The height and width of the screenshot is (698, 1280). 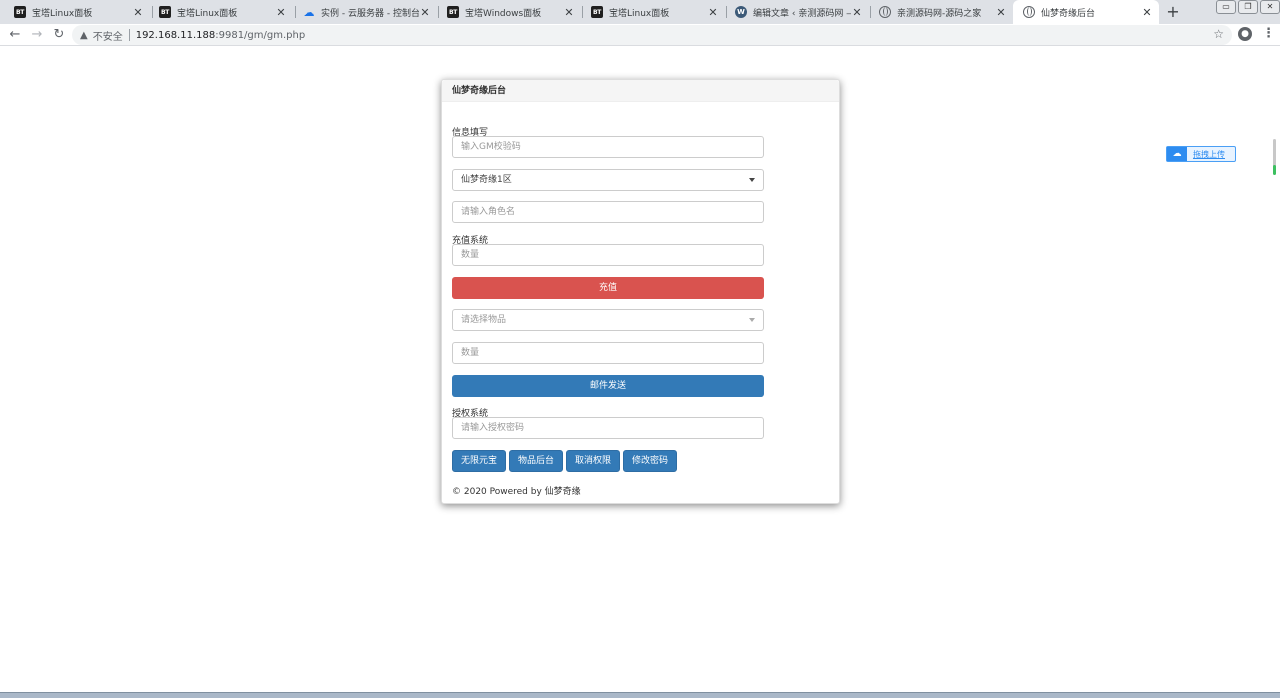 I want to click on drag-upload-label: 拖拽上传, so click(x=1209, y=154).